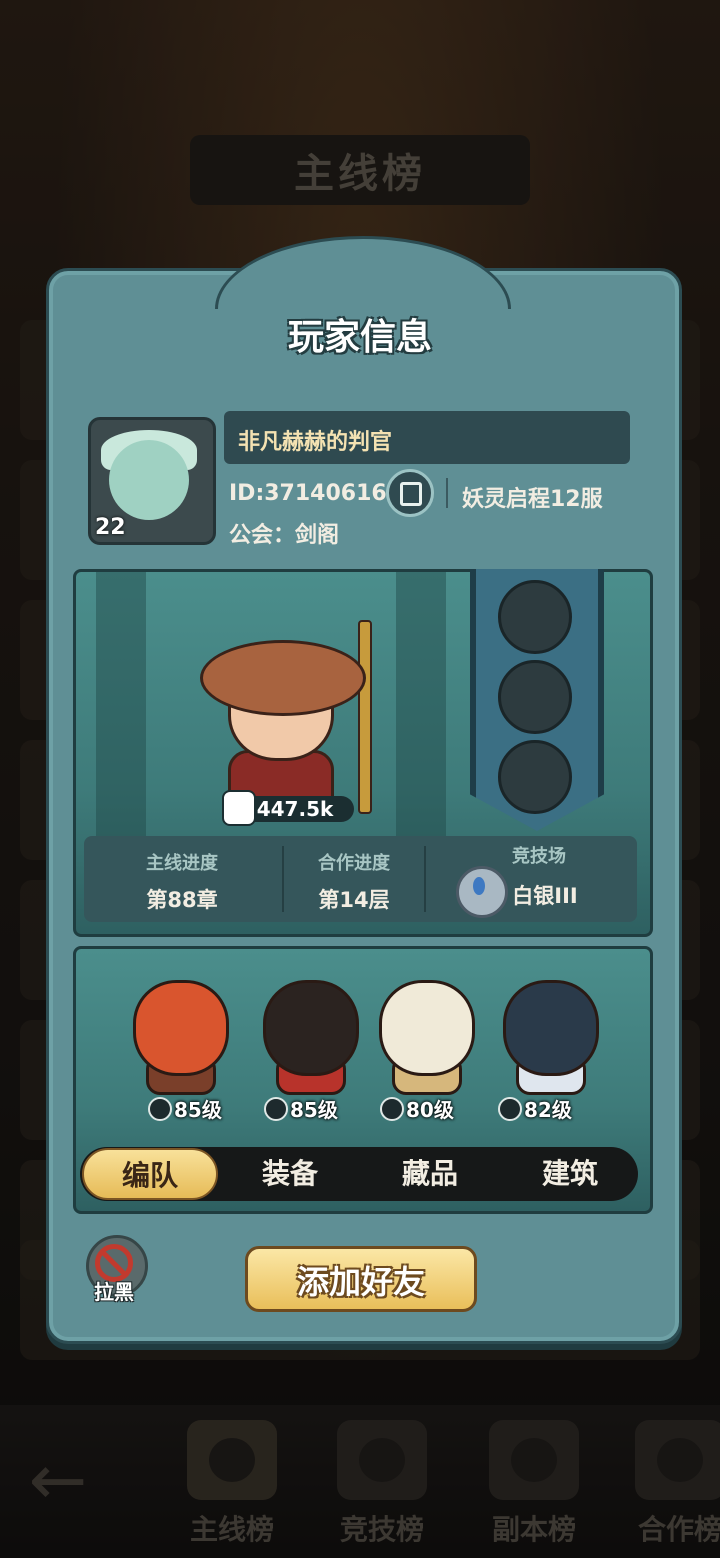  I want to click on player-avatar: 22, so click(152, 481).